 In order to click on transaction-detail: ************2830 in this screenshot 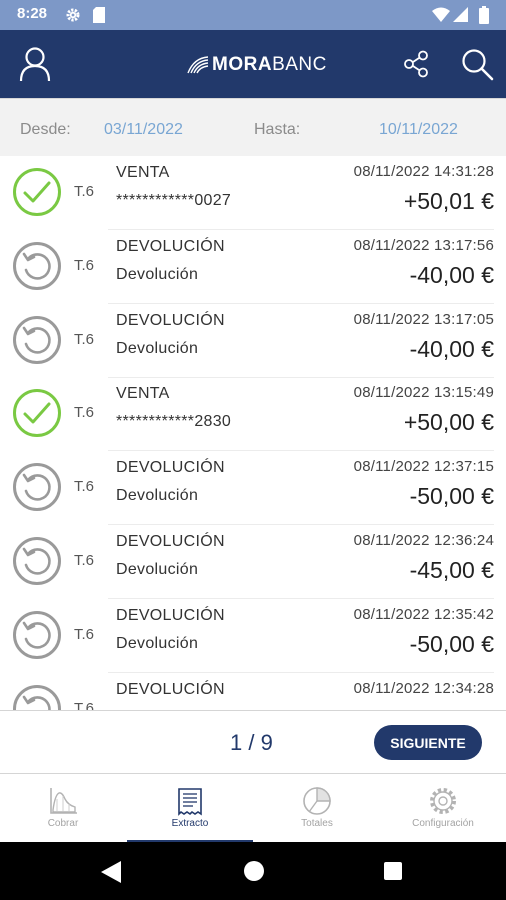, I will do `click(174, 421)`.